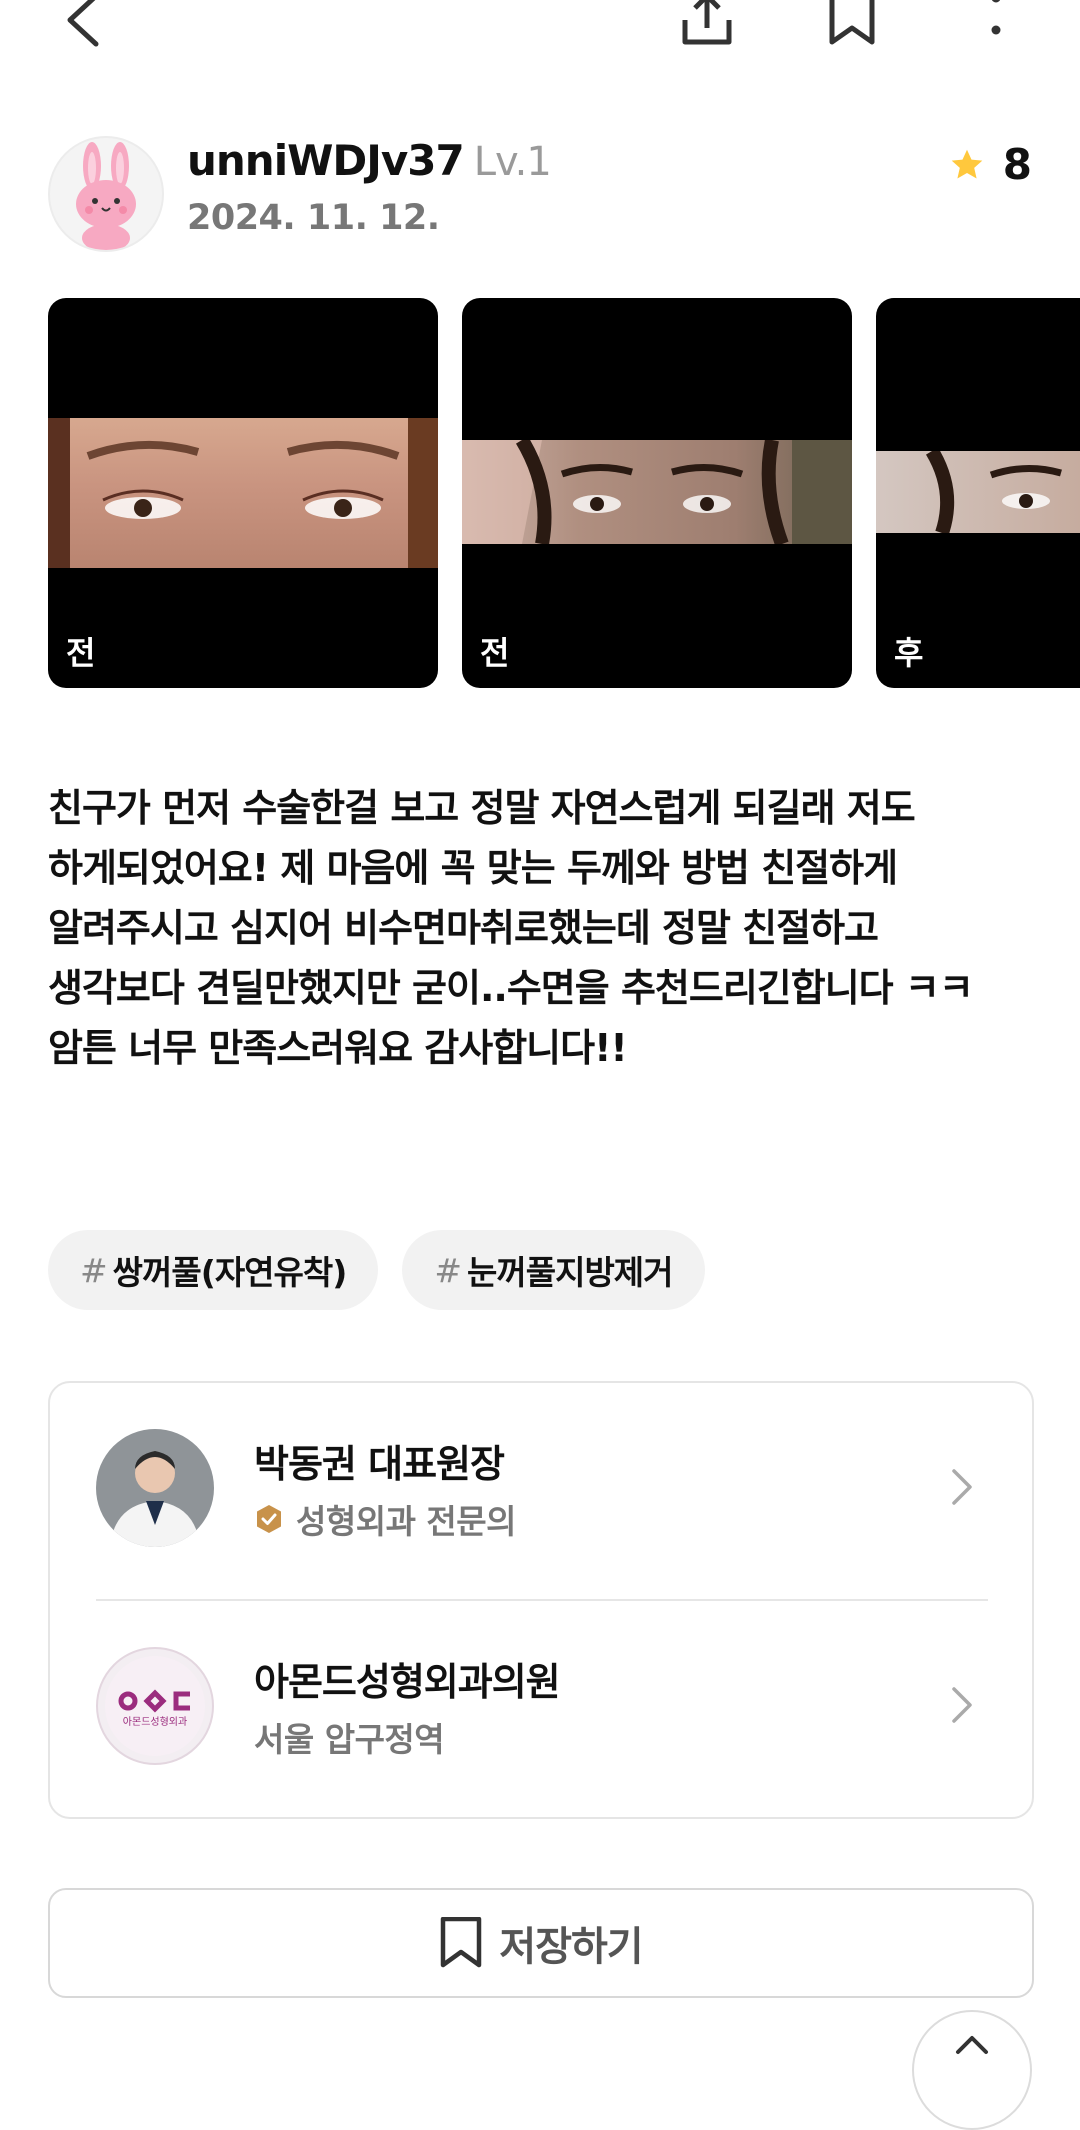  I want to click on save-button-label: 저장하기, so click(571, 1947).